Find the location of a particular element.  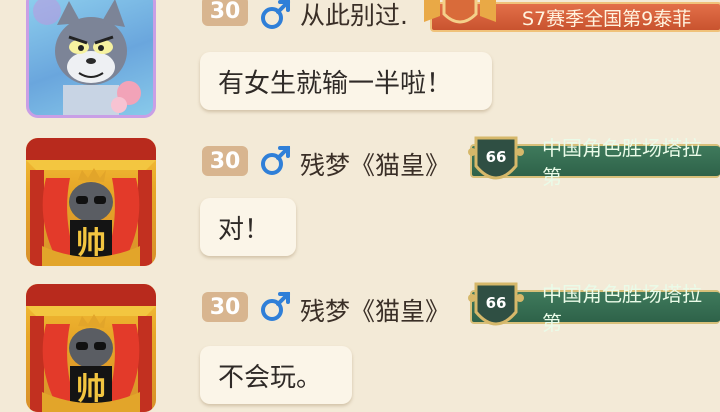

rank-emblem: 9 is located at coordinates (460, 16).